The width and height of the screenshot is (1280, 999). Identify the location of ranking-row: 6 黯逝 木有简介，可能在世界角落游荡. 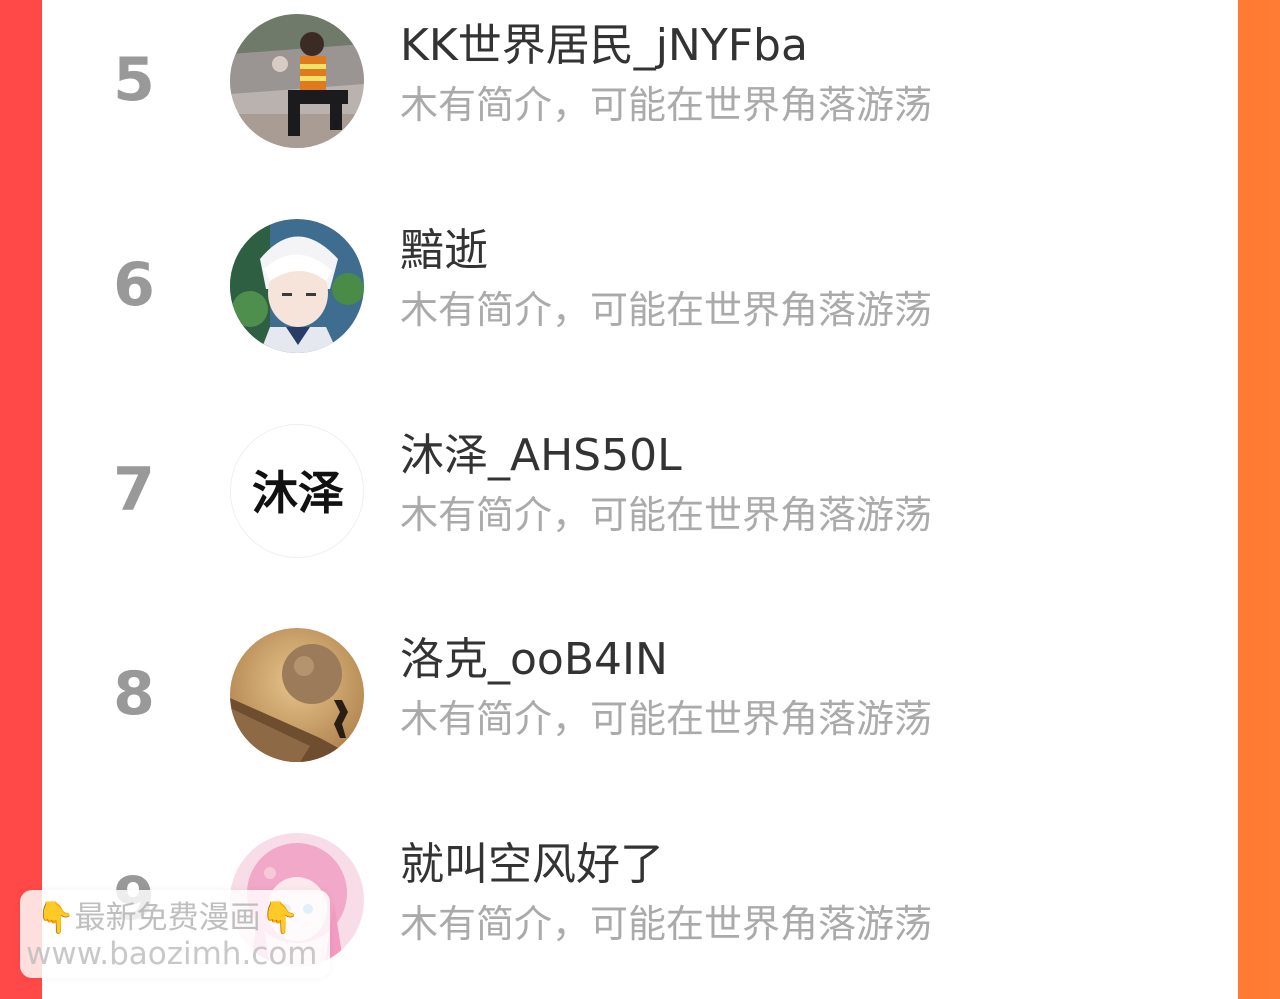
(640, 285).